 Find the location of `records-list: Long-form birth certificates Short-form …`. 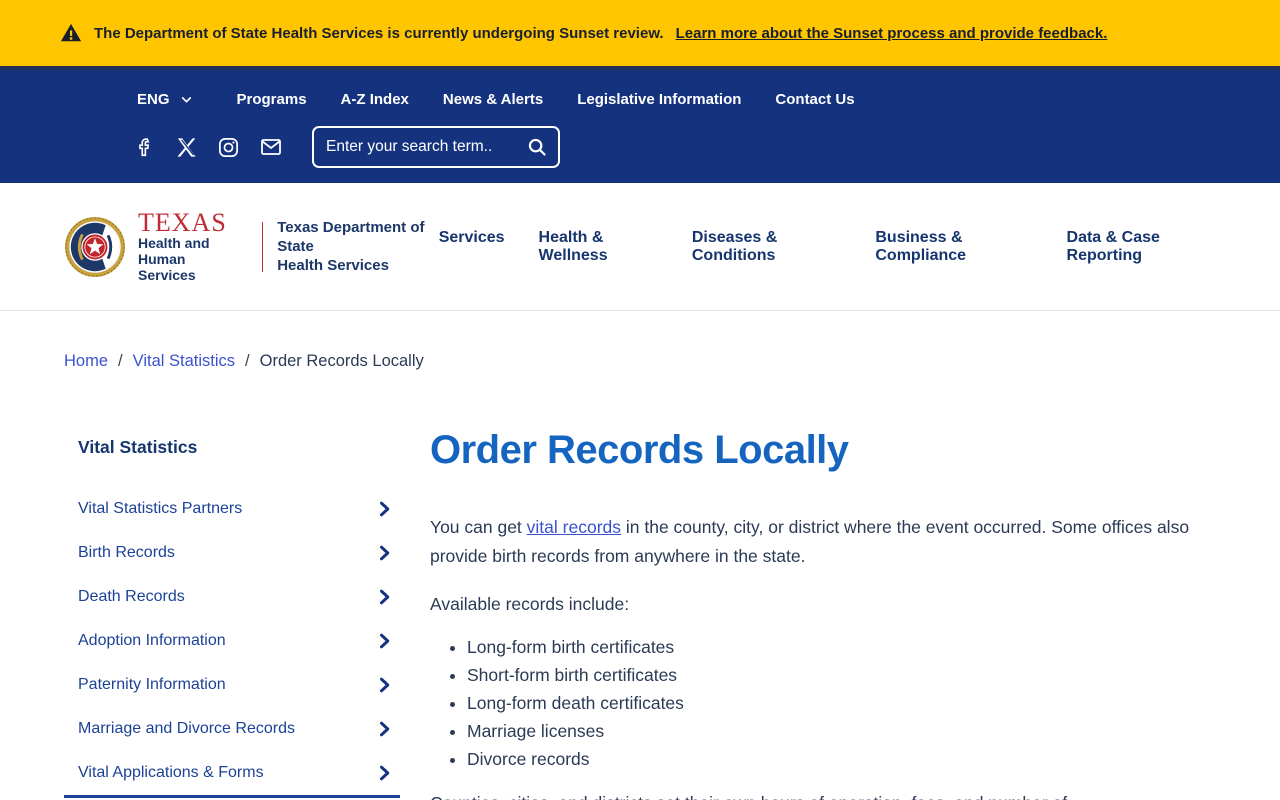

records-list: Long-form birth certificates Short-form … is located at coordinates (823, 703).